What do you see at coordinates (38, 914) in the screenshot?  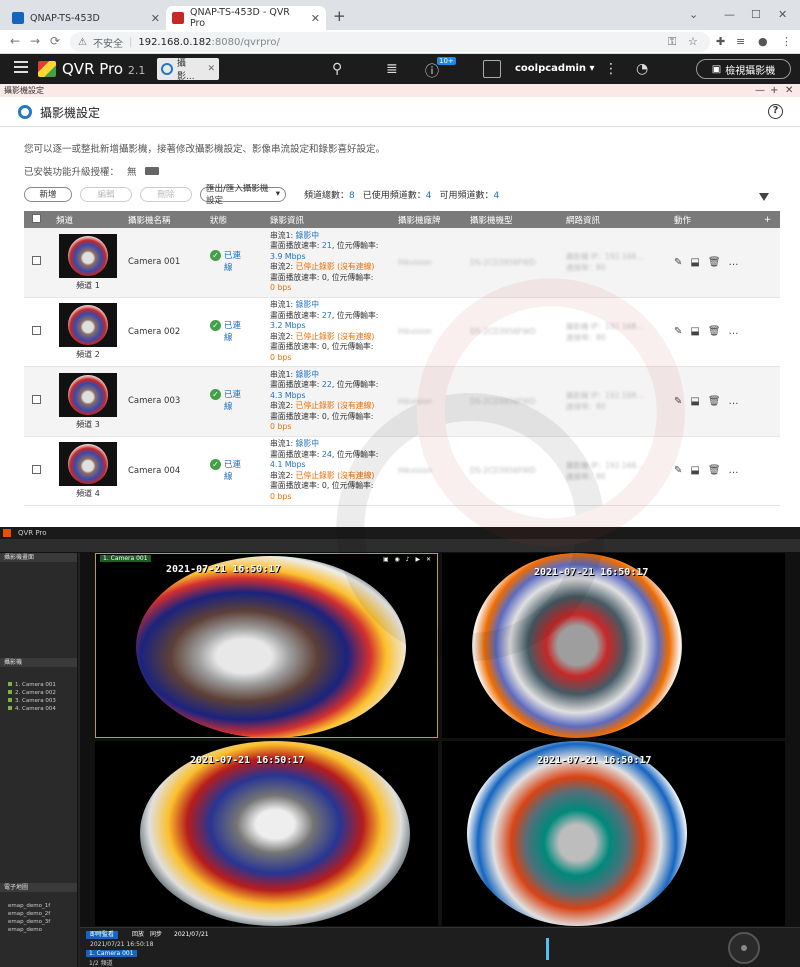 I see `emap-item: emap_demo_2f` at bounding box center [38, 914].